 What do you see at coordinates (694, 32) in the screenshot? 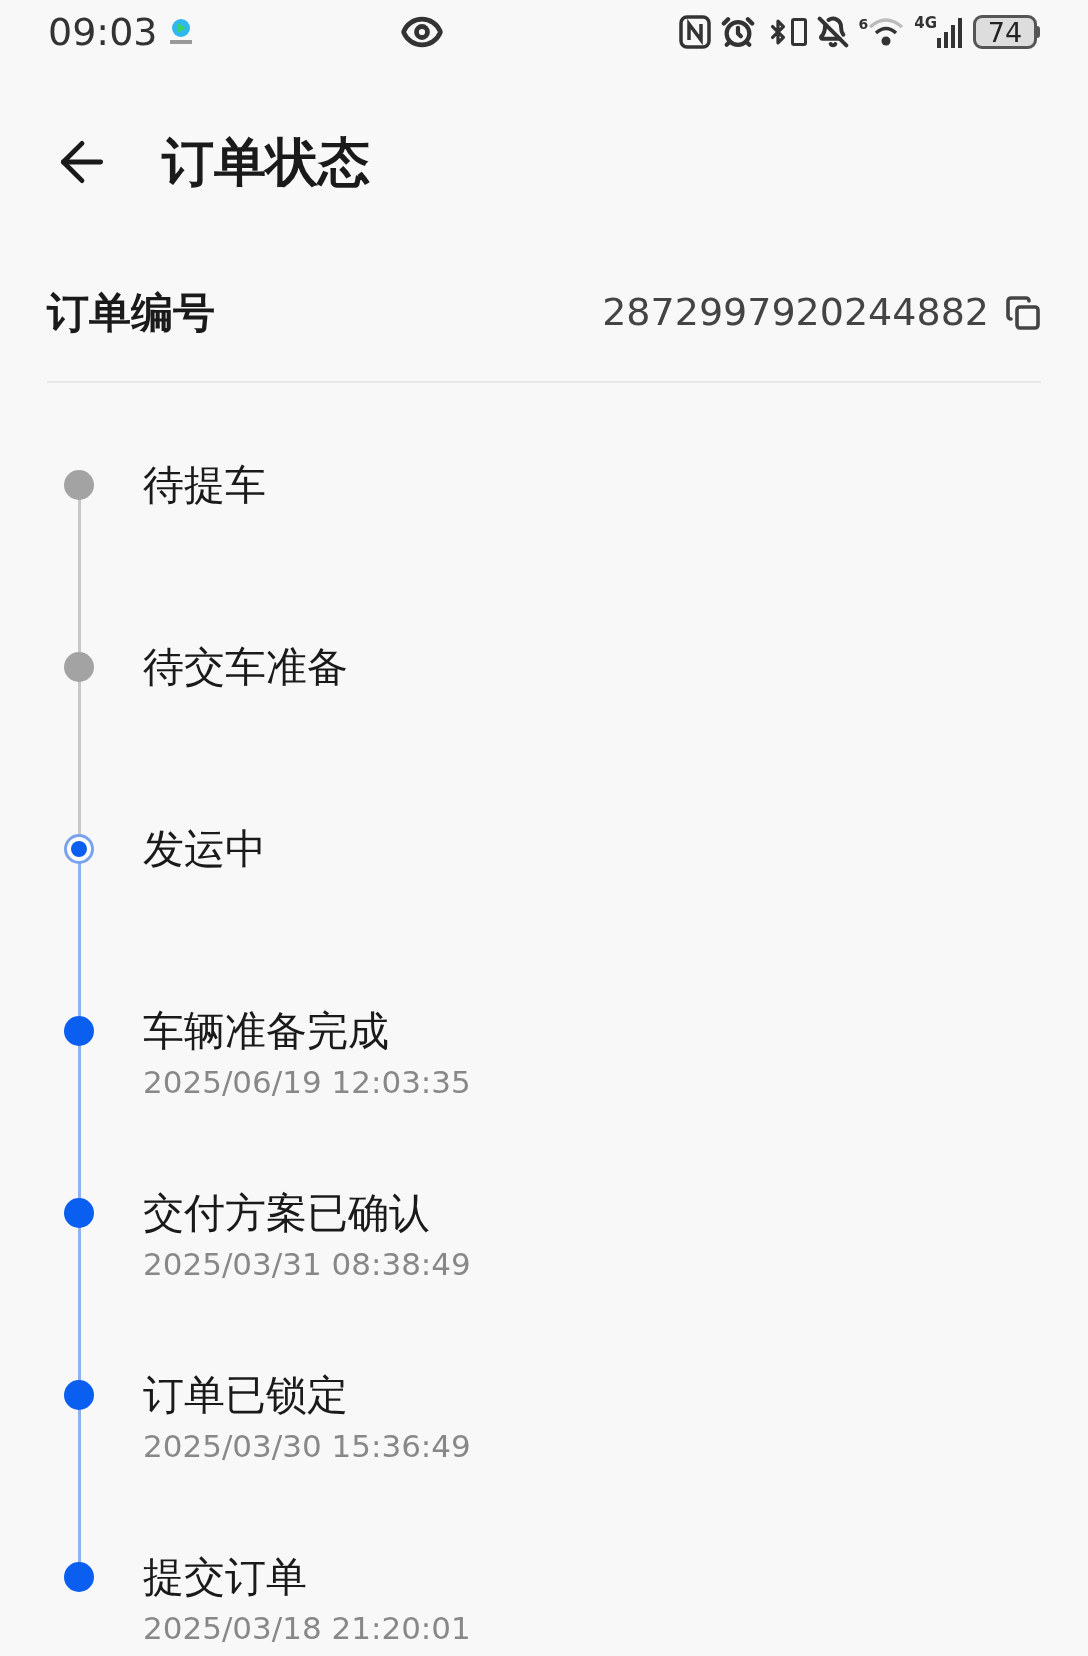
I see `nfc-icon` at bounding box center [694, 32].